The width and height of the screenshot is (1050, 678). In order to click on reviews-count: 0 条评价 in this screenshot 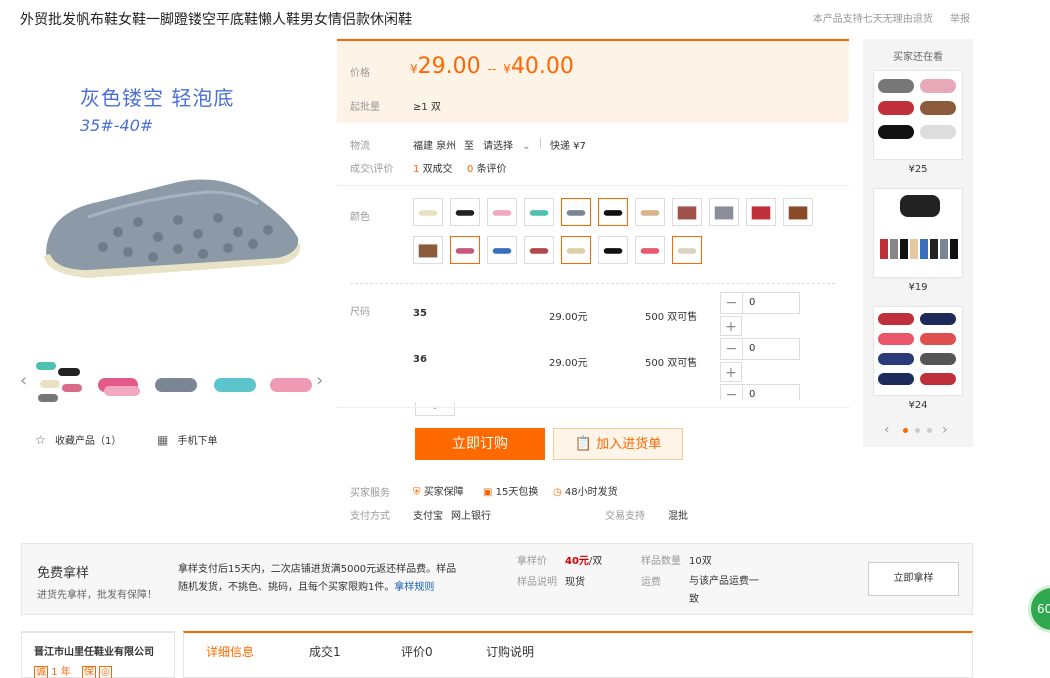, I will do `click(487, 167)`.